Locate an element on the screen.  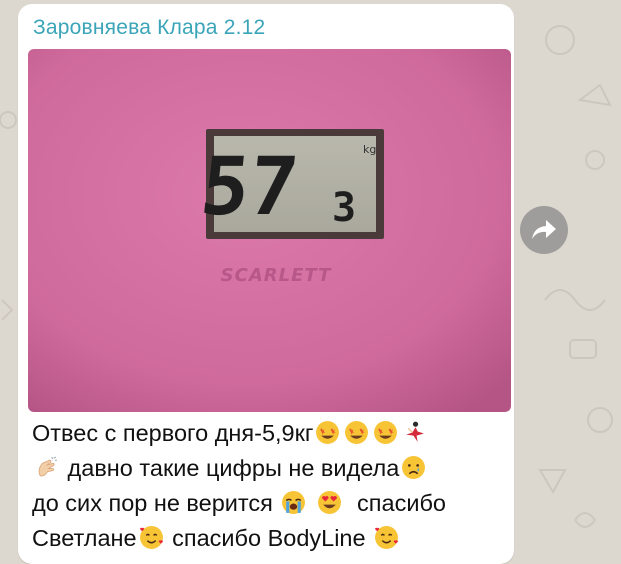
crying-face-emoji-icon is located at coordinates (414, 467).